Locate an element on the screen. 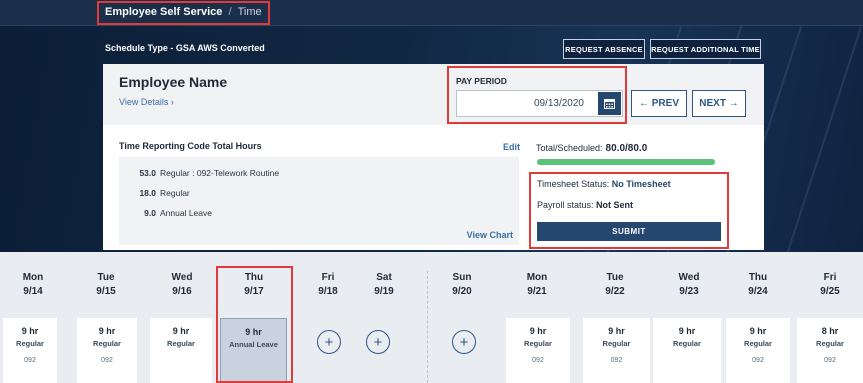 The image size is (863, 383). day-column: Mon 9/14 9 hr Regular 092 is located at coordinates (33, 322).